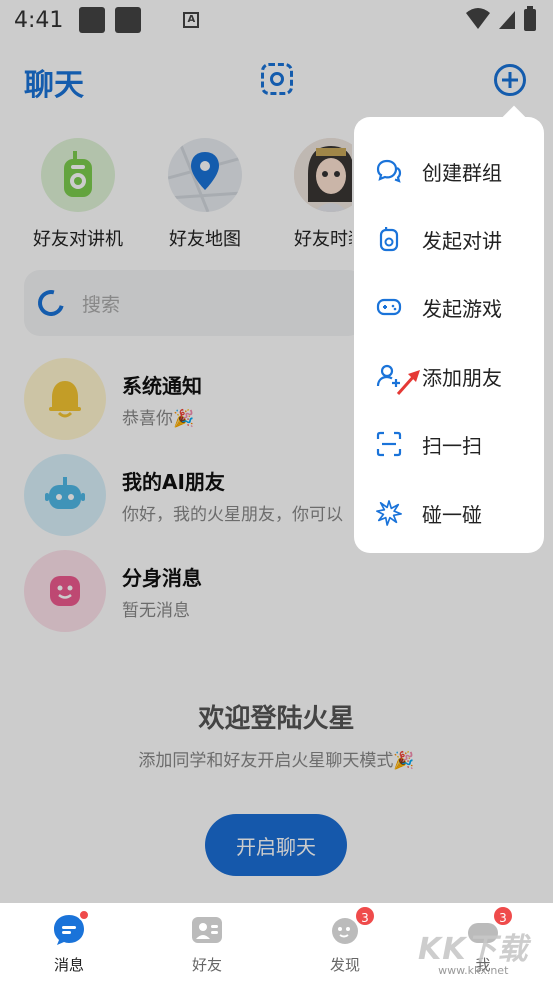  Describe the element at coordinates (462, 240) in the screenshot. I see `menu-item-label: 发起对讲` at that location.